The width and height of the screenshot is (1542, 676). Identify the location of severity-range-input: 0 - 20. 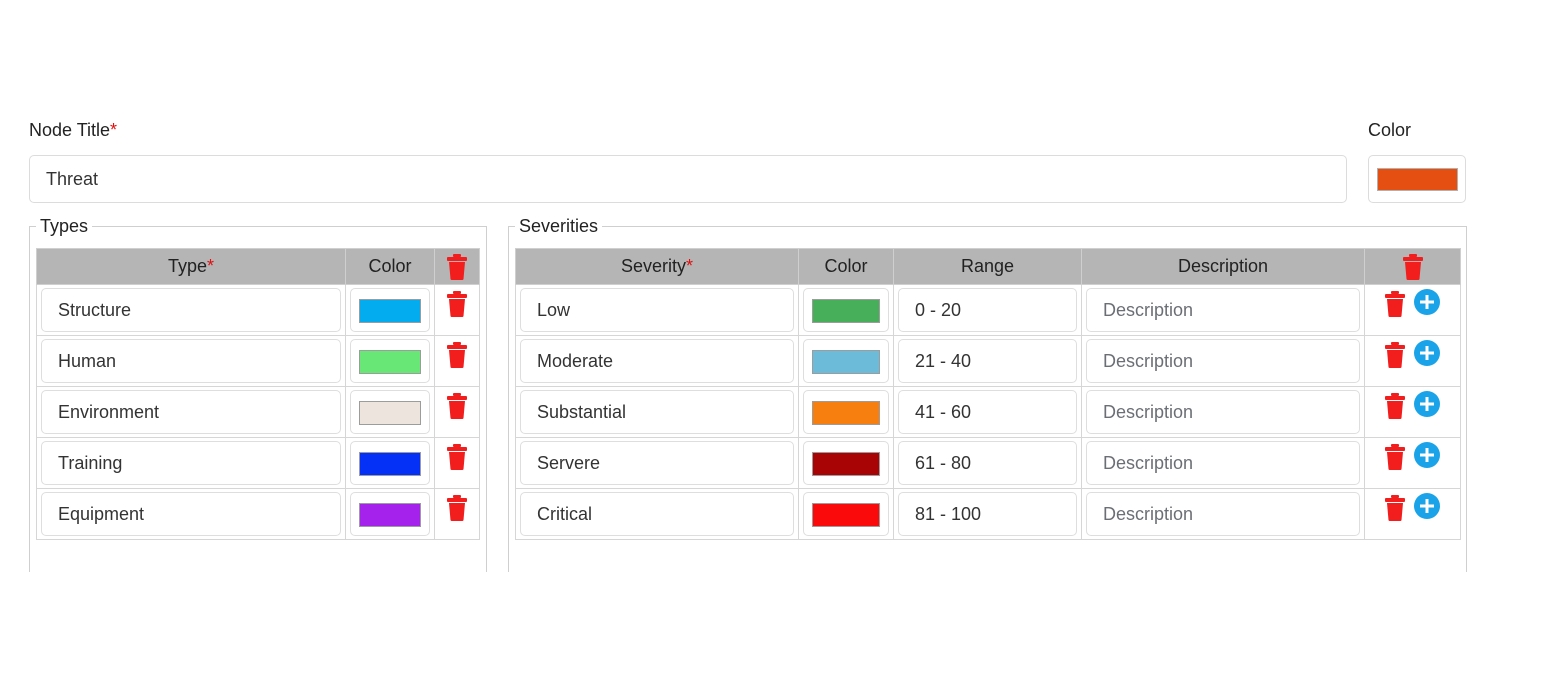
(987, 310).